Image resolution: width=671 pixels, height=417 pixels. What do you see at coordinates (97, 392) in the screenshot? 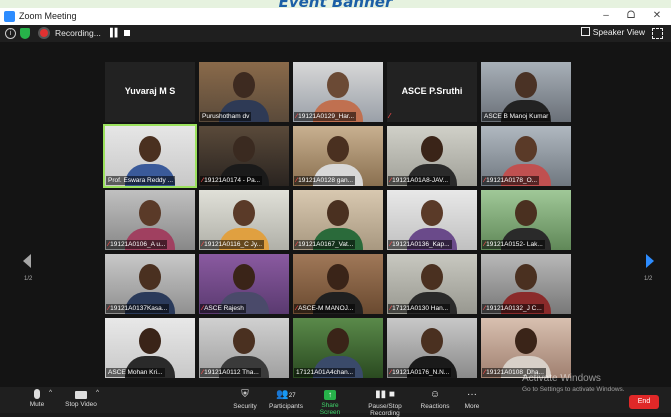
I see `video-options-caret-icon: ^` at bounding box center [97, 392].